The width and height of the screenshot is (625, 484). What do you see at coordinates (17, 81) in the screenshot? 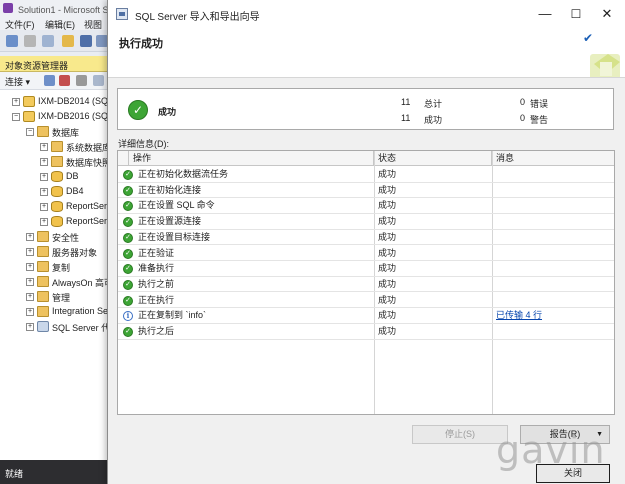
I see `connect-dropdown: 连接 ▾` at bounding box center [17, 81].